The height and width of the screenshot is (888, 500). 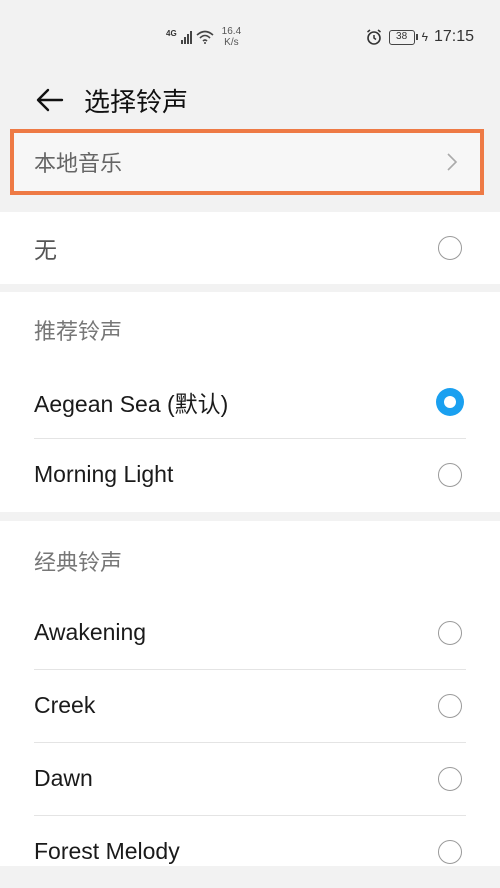 I want to click on network-speed: 16.4 K/s, so click(x=231, y=37).